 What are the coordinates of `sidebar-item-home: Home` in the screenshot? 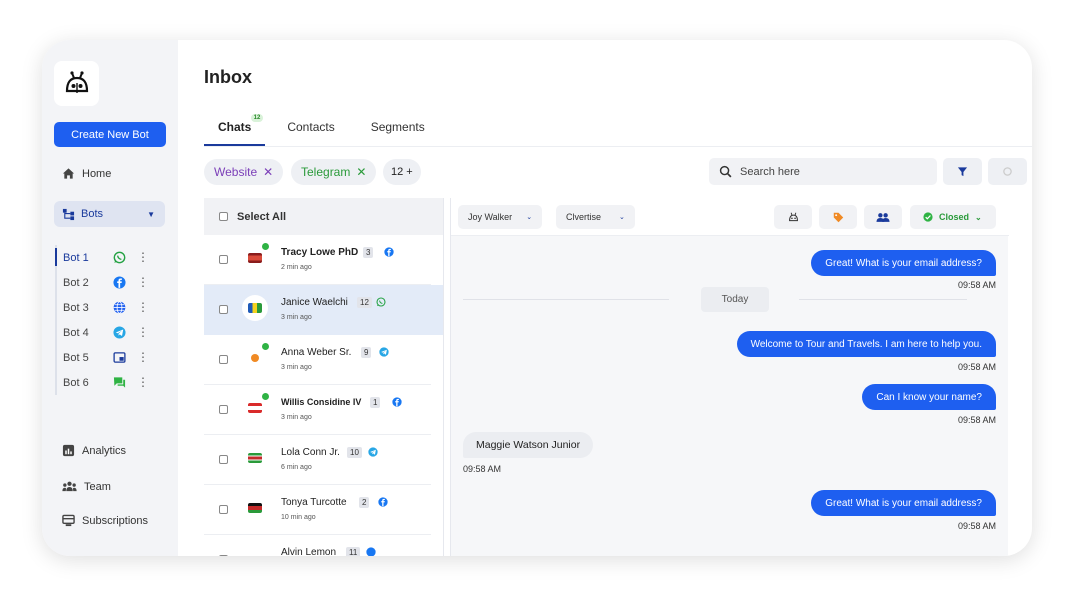 It's located at (86, 173).